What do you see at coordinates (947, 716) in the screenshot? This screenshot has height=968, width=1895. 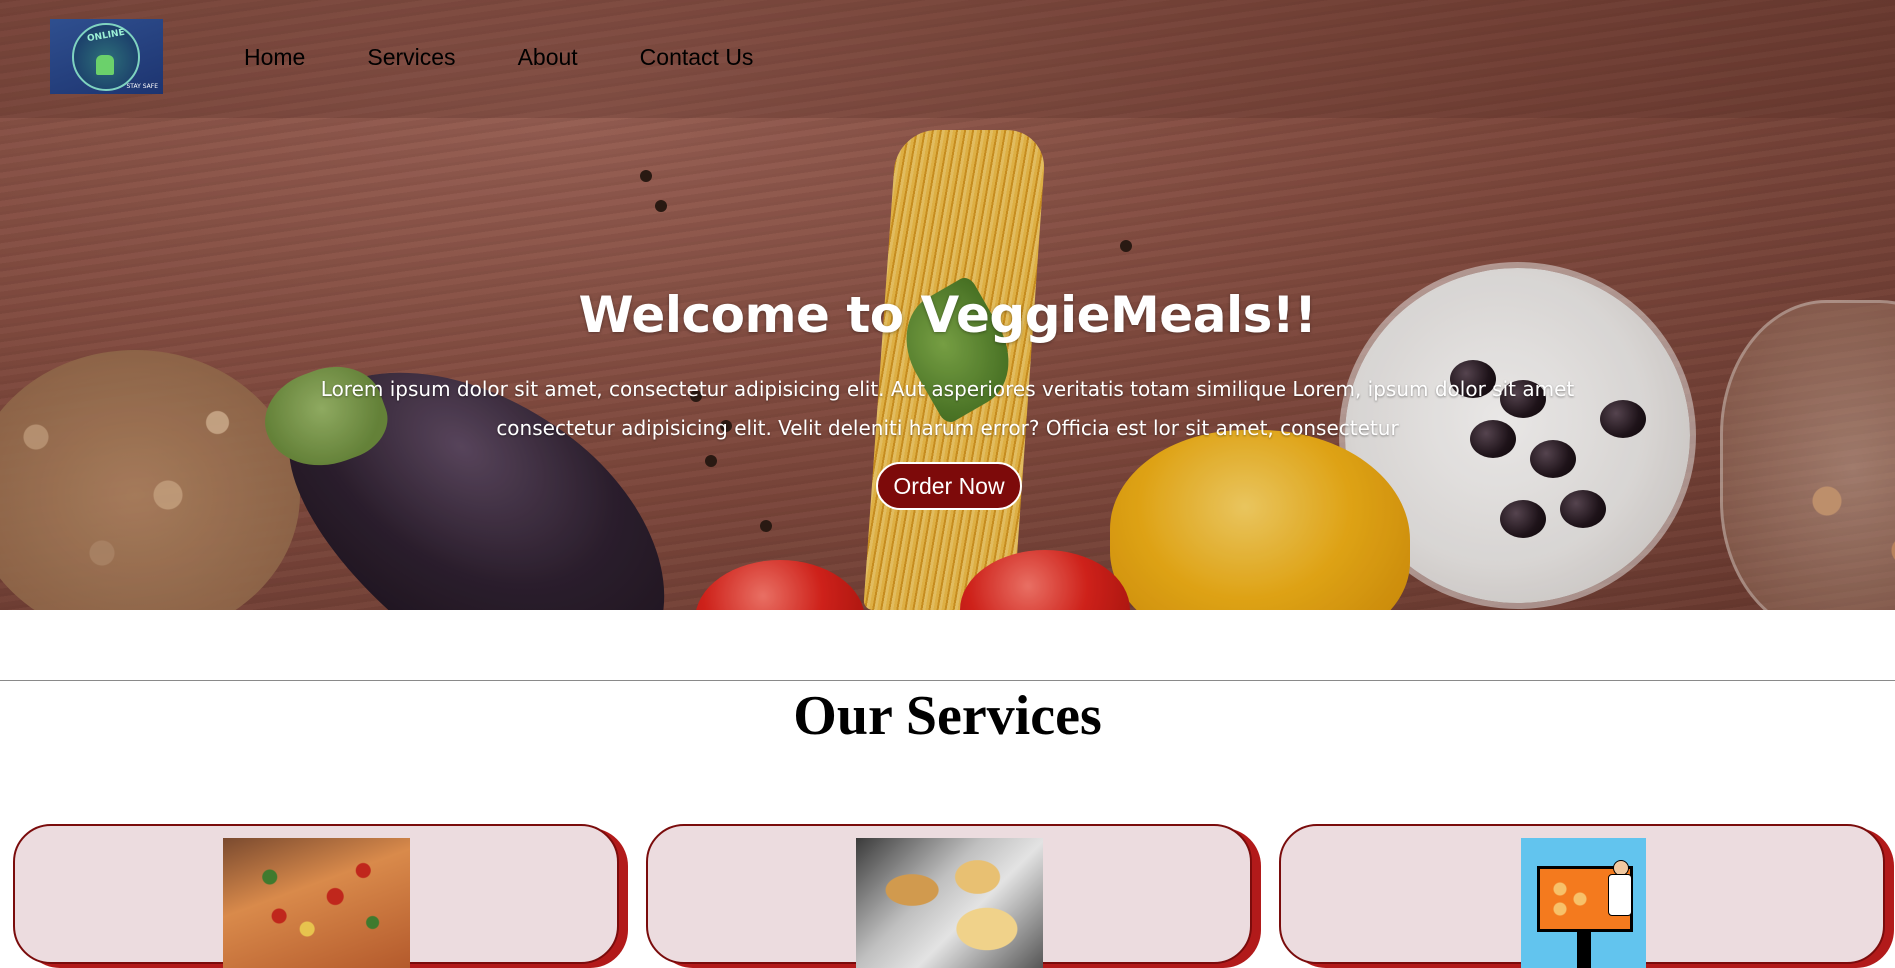 I see `services-title: Our Services` at bounding box center [947, 716].